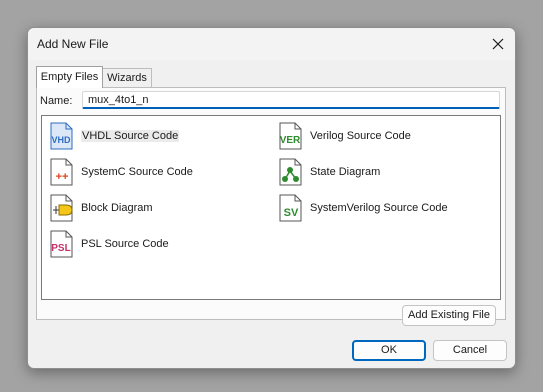 This screenshot has height=392, width=543. I want to click on vhdl-file-icon: VHD, so click(61, 136).